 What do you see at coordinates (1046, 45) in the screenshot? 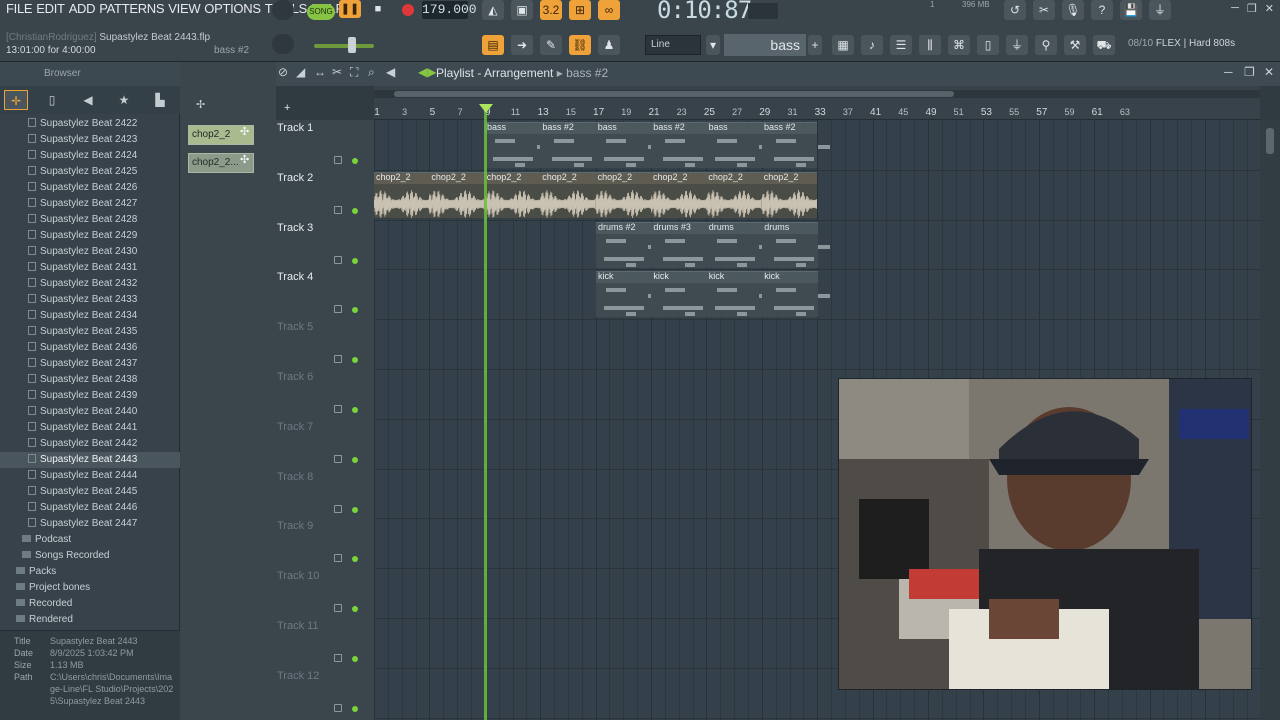
I see `touch-keyboard-button: ⚲` at bounding box center [1046, 45].